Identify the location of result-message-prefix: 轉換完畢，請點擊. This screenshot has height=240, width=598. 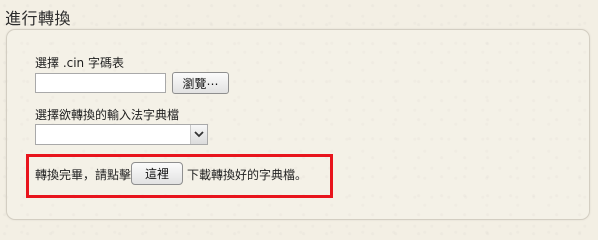
(83, 175).